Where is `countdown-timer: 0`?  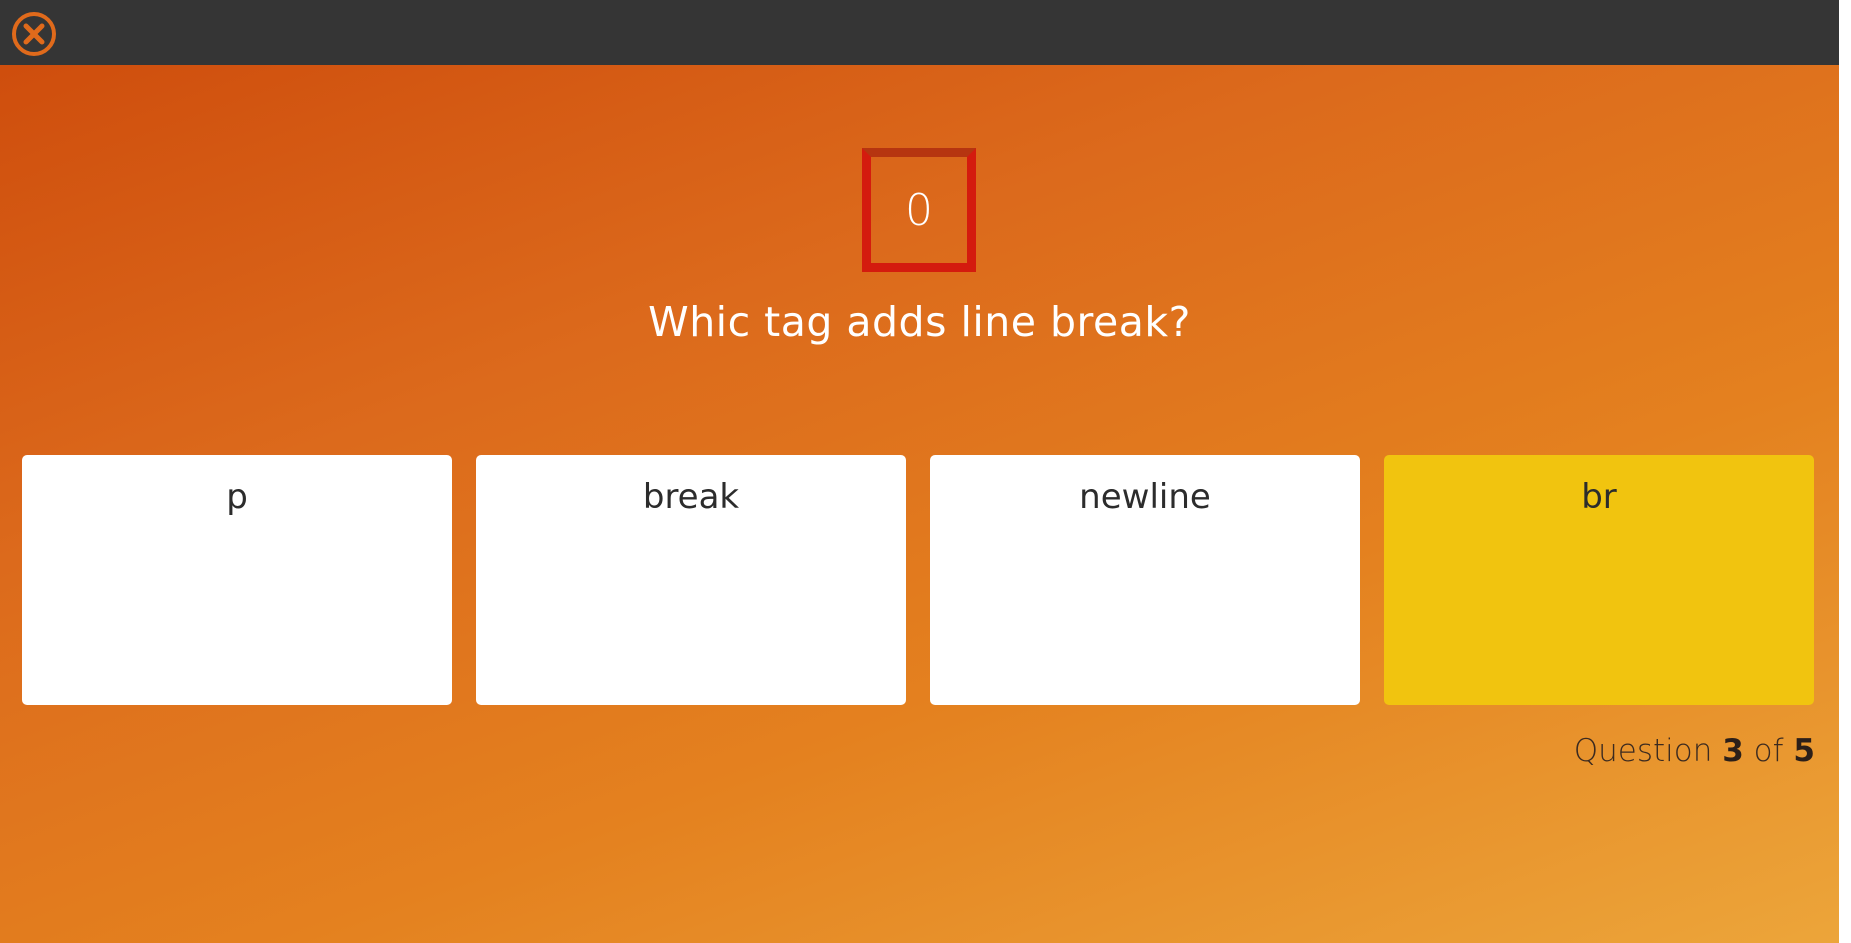
countdown-timer: 0 is located at coordinates (919, 210).